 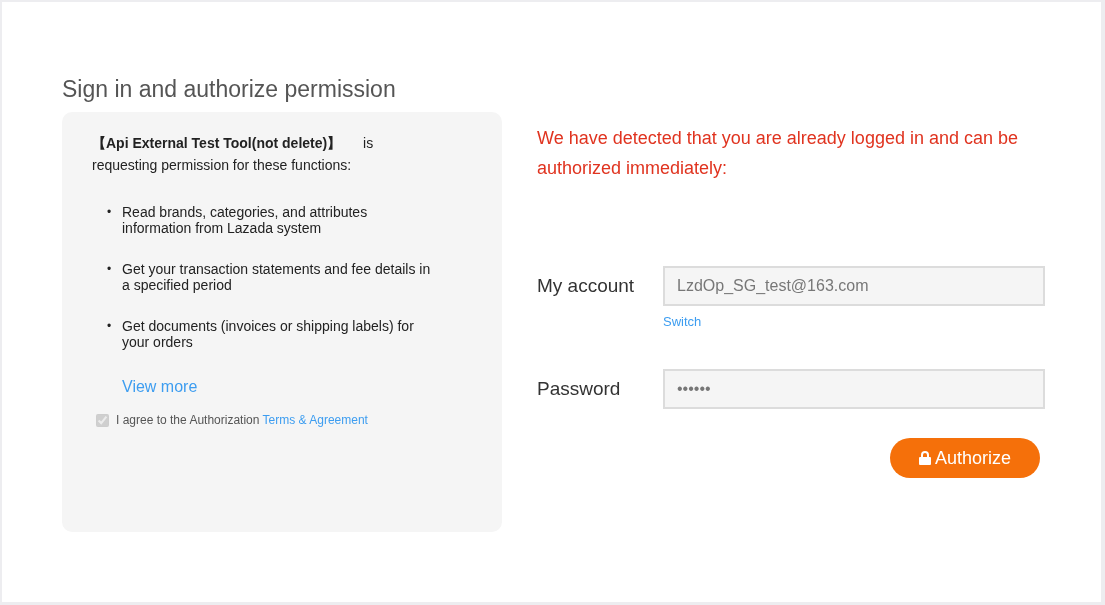 I want to click on account-field: LzdOp_SG_test@163.com, so click(x=854, y=286).